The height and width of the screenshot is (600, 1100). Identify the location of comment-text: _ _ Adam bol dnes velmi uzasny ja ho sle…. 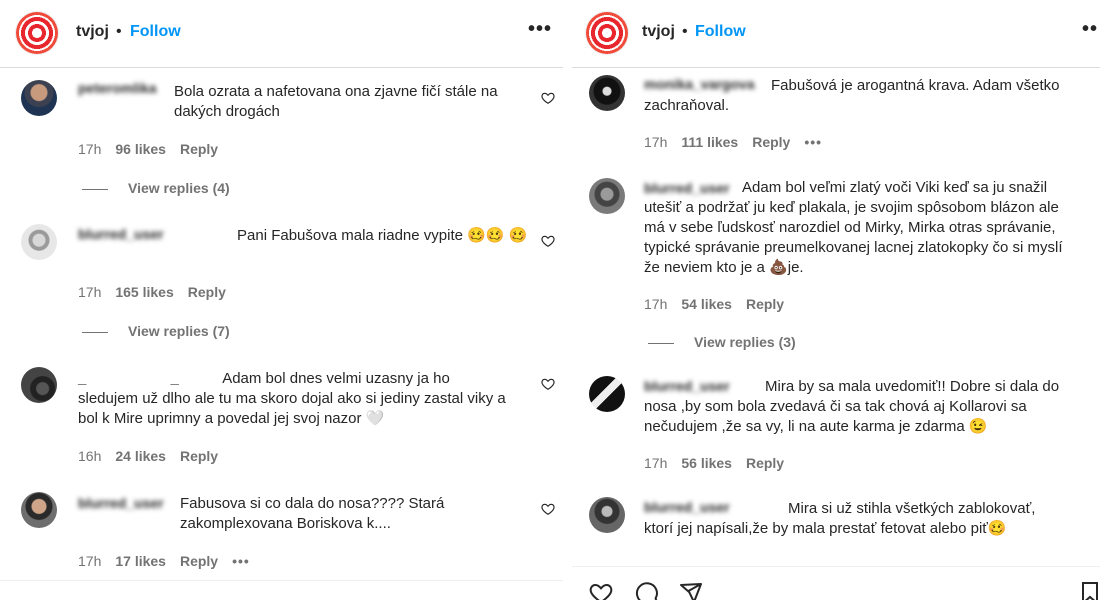
(292, 398).